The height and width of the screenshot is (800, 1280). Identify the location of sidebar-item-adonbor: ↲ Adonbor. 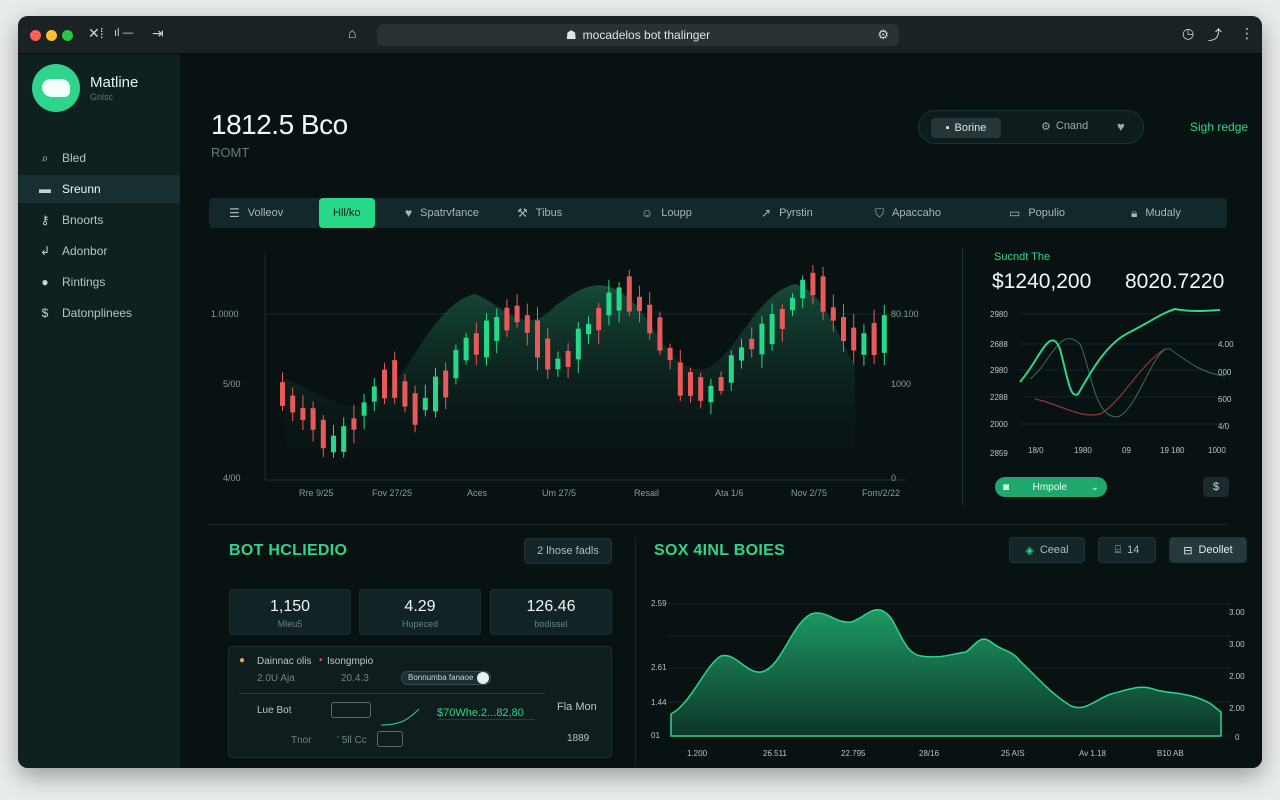
(99, 251).